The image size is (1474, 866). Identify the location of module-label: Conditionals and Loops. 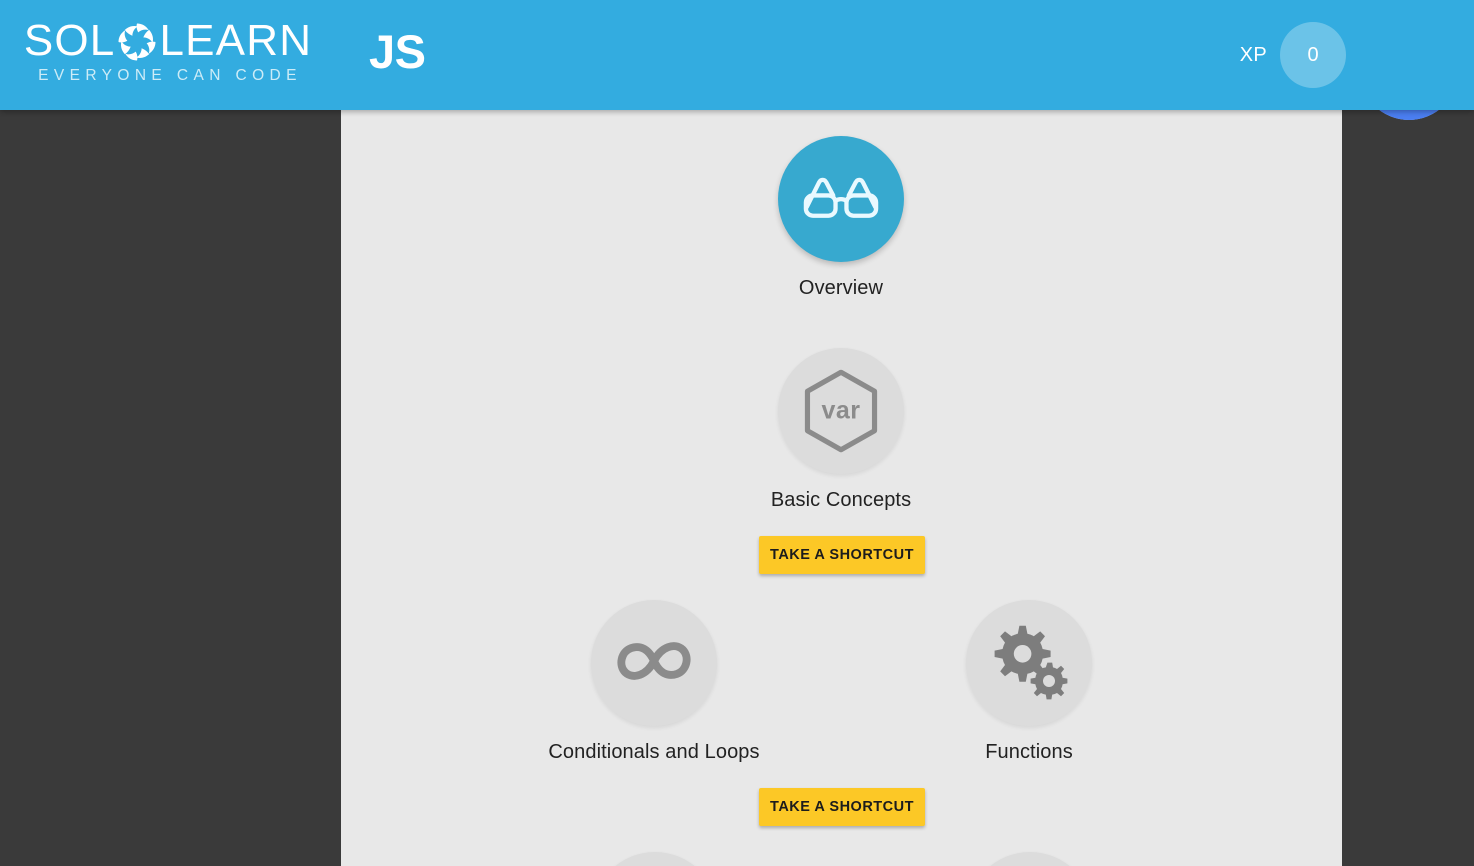
(654, 752).